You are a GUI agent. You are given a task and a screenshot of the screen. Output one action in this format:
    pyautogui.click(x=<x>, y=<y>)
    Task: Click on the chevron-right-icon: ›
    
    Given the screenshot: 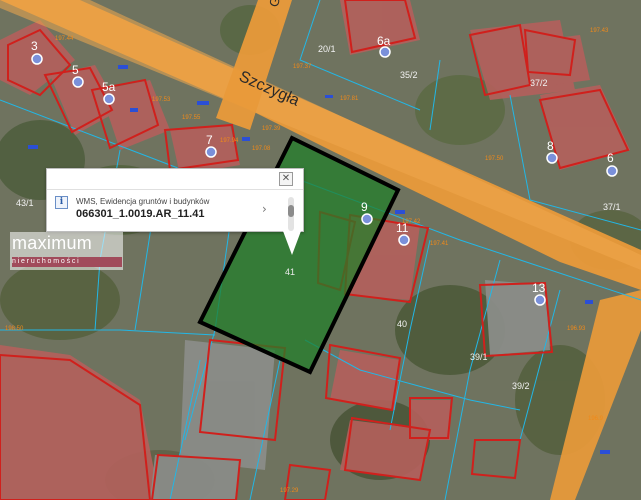 What is the action you would take?
    pyautogui.click(x=264, y=209)
    